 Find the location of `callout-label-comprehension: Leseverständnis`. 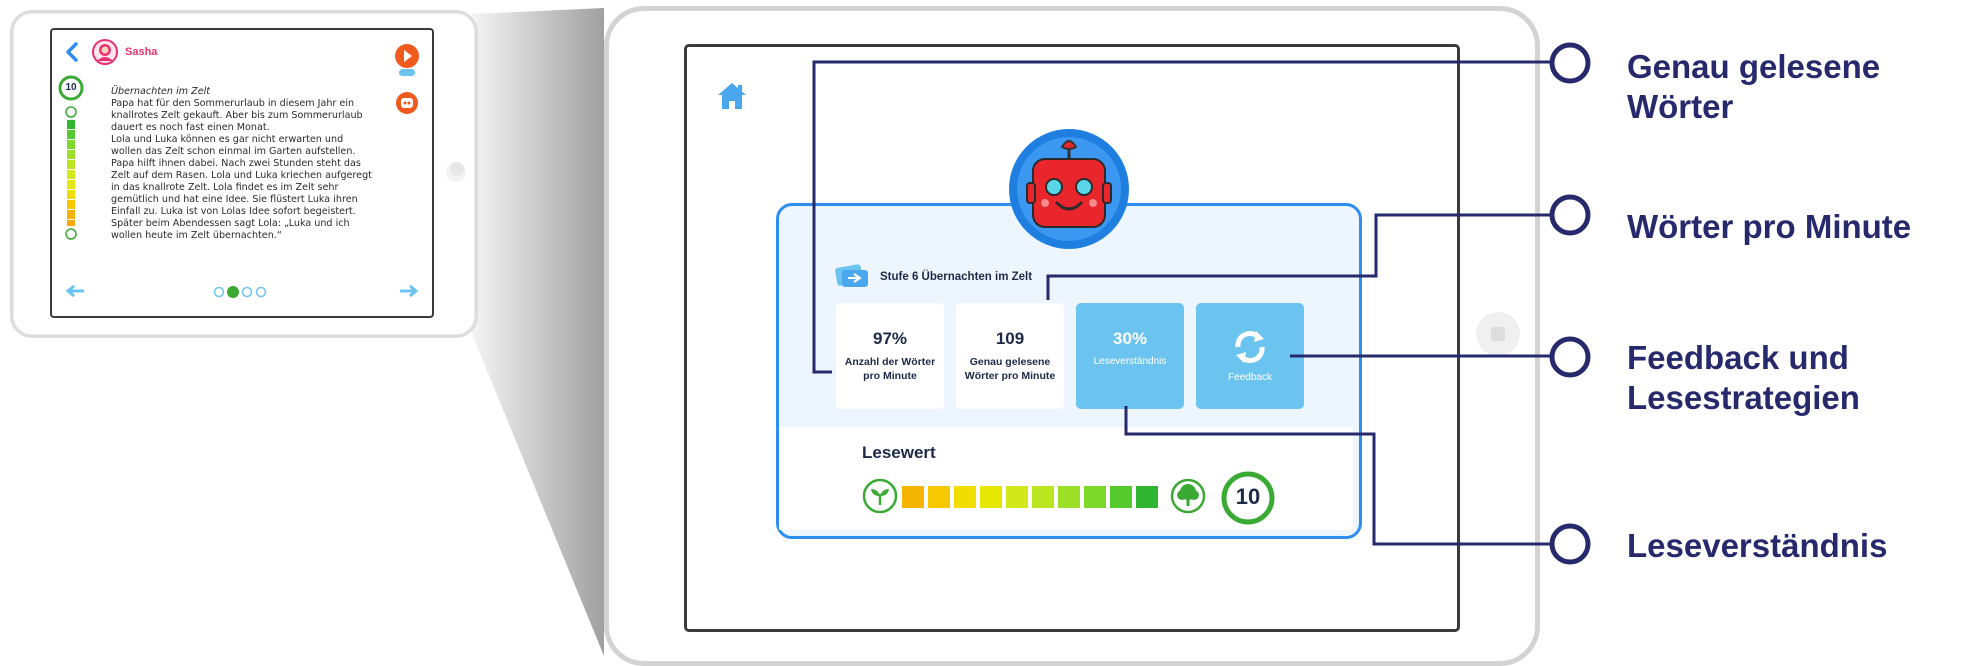

callout-label-comprehension: Leseverständnis is located at coordinates (1757, 545).